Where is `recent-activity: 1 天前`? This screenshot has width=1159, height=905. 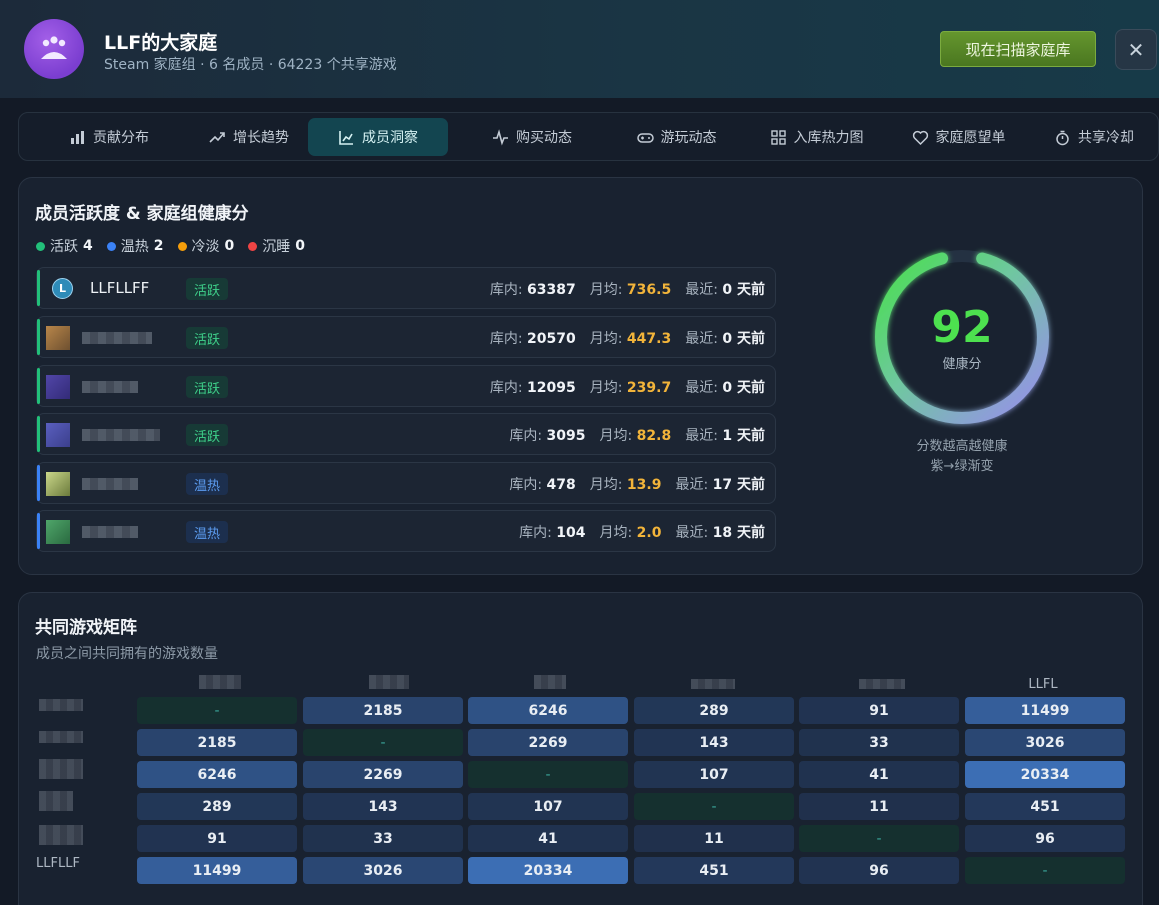
recent-activity: 1 天前 is located at coordinates (743, 436).